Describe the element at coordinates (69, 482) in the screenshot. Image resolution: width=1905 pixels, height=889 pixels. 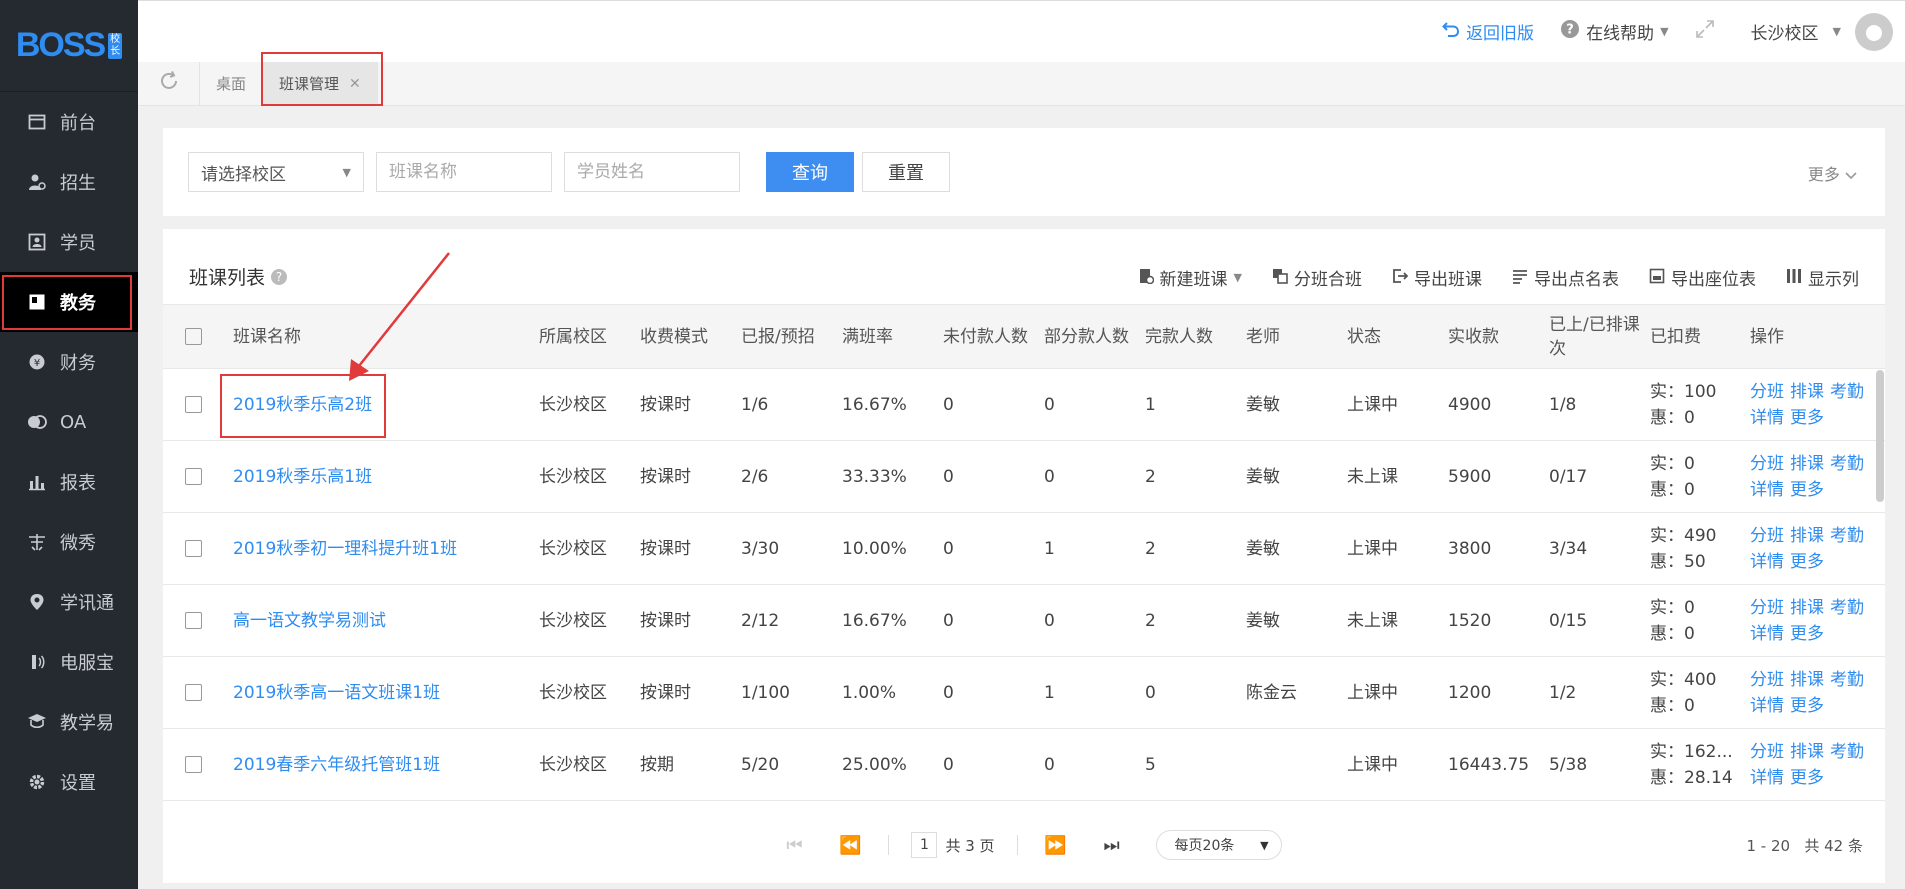
I see `sidebar-item-reports: 报表` at that location.